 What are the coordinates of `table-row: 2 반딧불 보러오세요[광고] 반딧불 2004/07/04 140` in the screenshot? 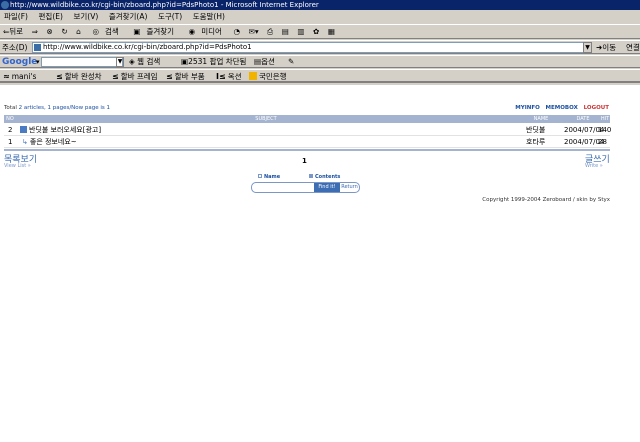 It's located at (308, 130).